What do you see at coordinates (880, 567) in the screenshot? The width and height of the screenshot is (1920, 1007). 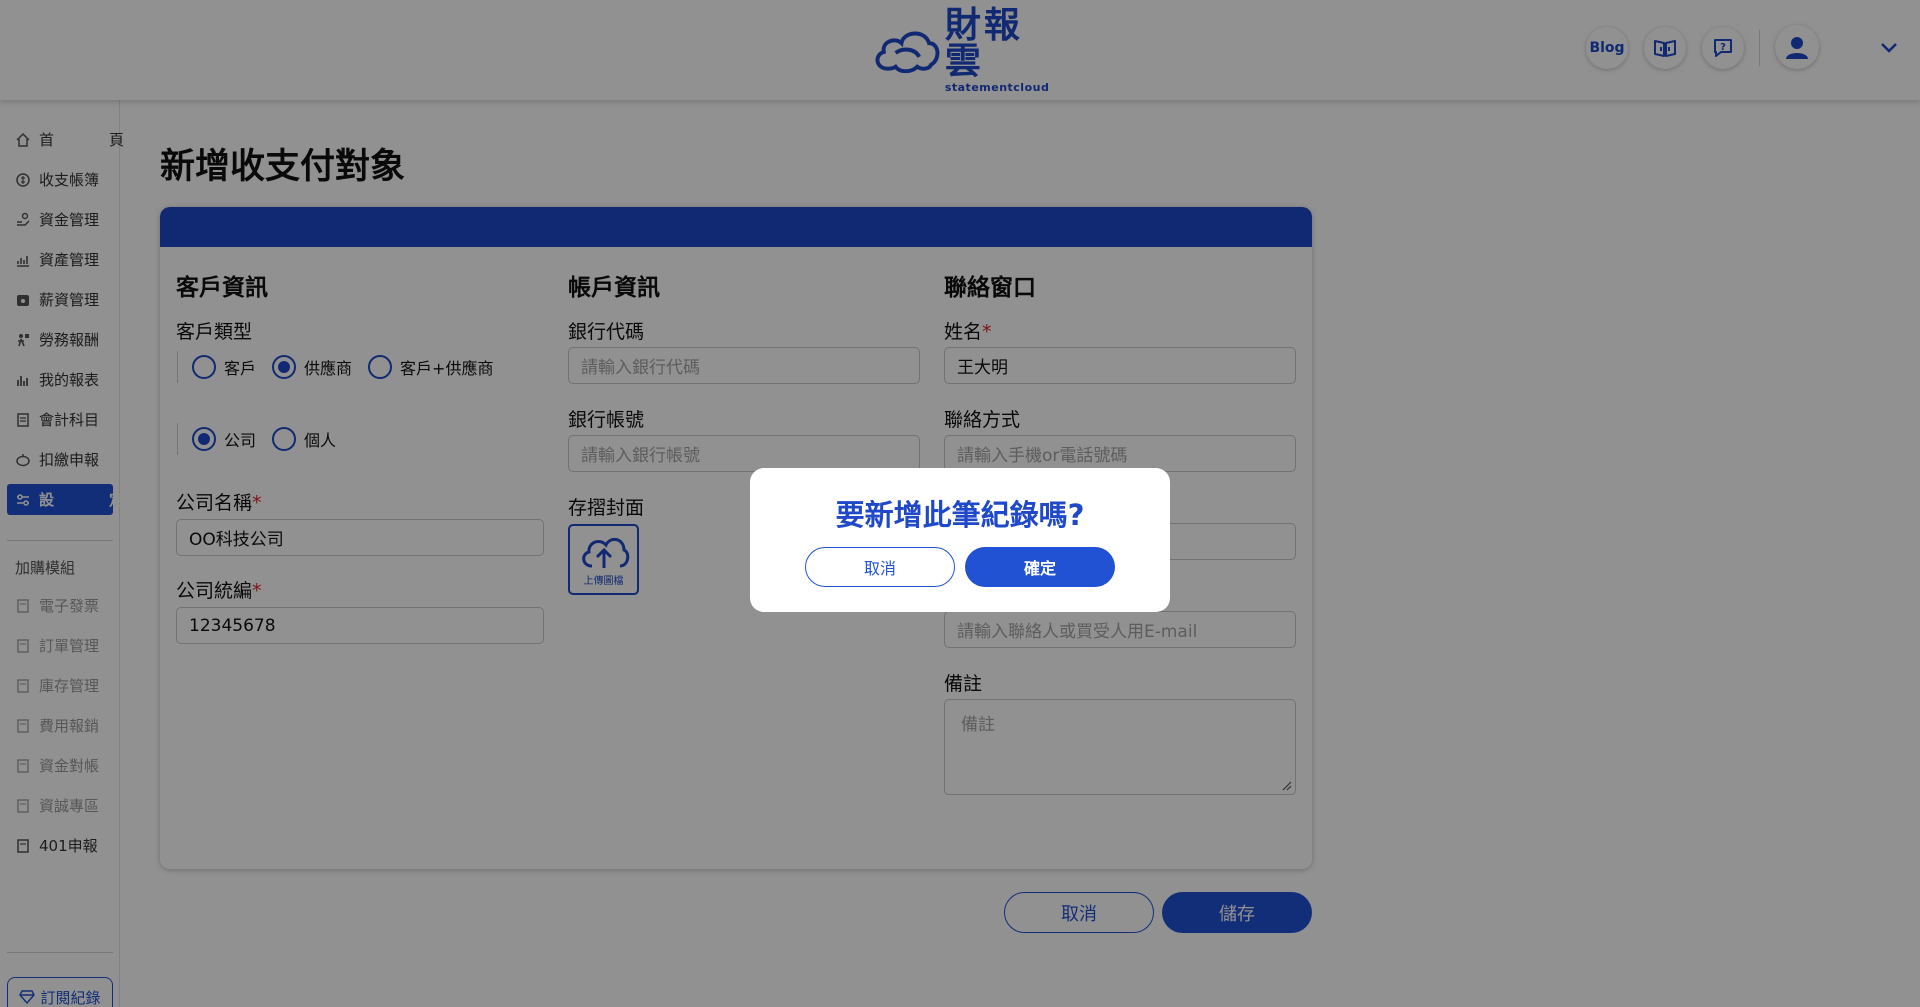 I see `dialog-cancel-button: 取消` at bounding box center [880, 567].